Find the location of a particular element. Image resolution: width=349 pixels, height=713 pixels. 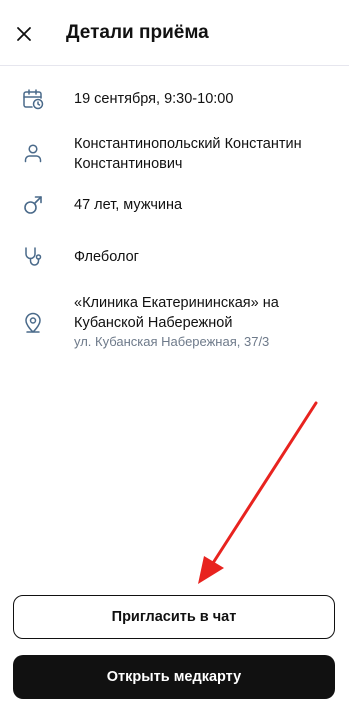

header: Детали приёма is located at coordinates (174, 33).